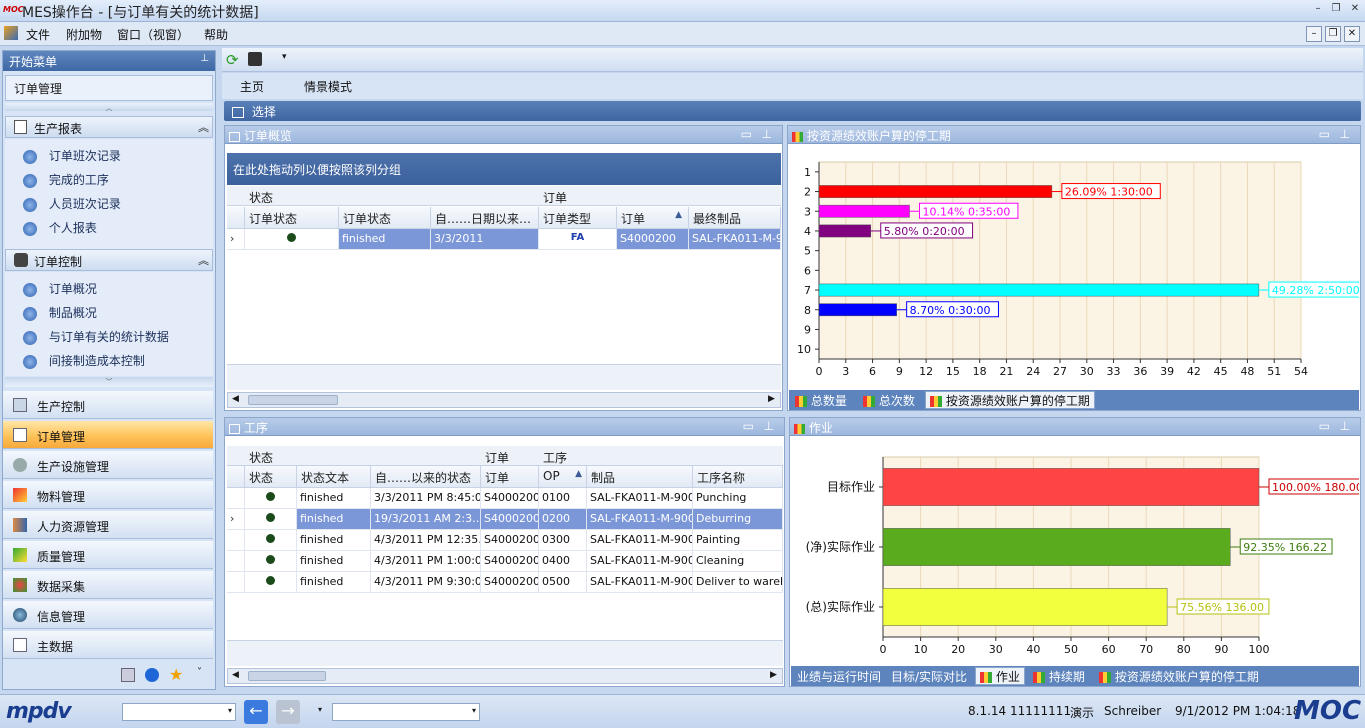 This screenshot has width=1365, height=728. Describe the element at coordinates (510, 477) in the screenshot. I see `col-order: 订单` at that location.